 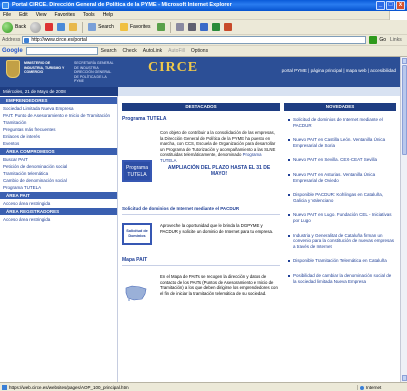 I want to click on spain-map-icon, so click(x=136, y=293).